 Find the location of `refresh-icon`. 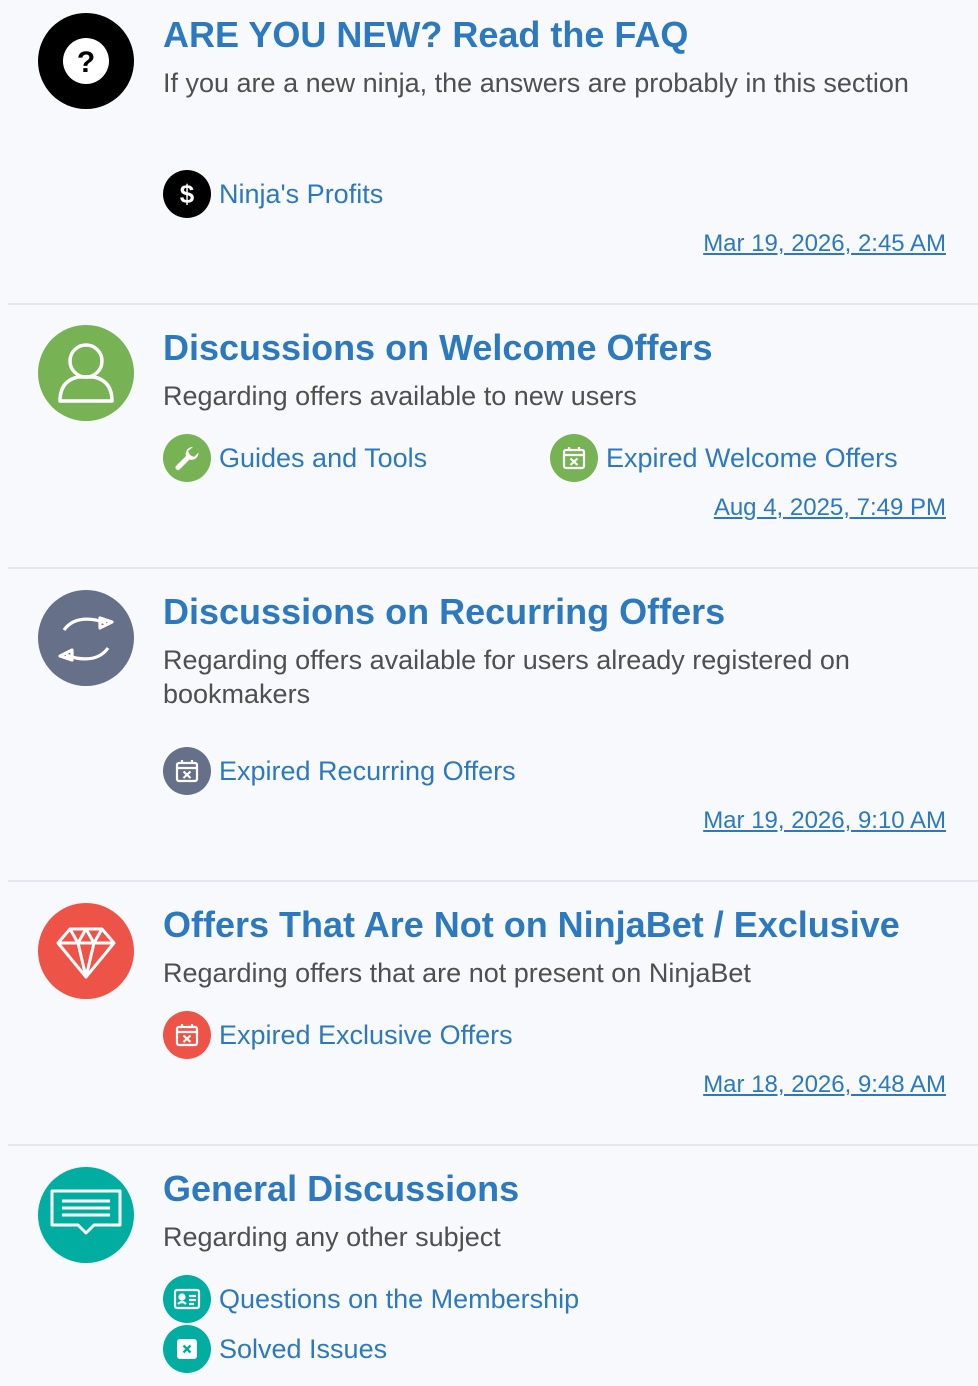

refresh-icon is located at coordinates (86, 638).